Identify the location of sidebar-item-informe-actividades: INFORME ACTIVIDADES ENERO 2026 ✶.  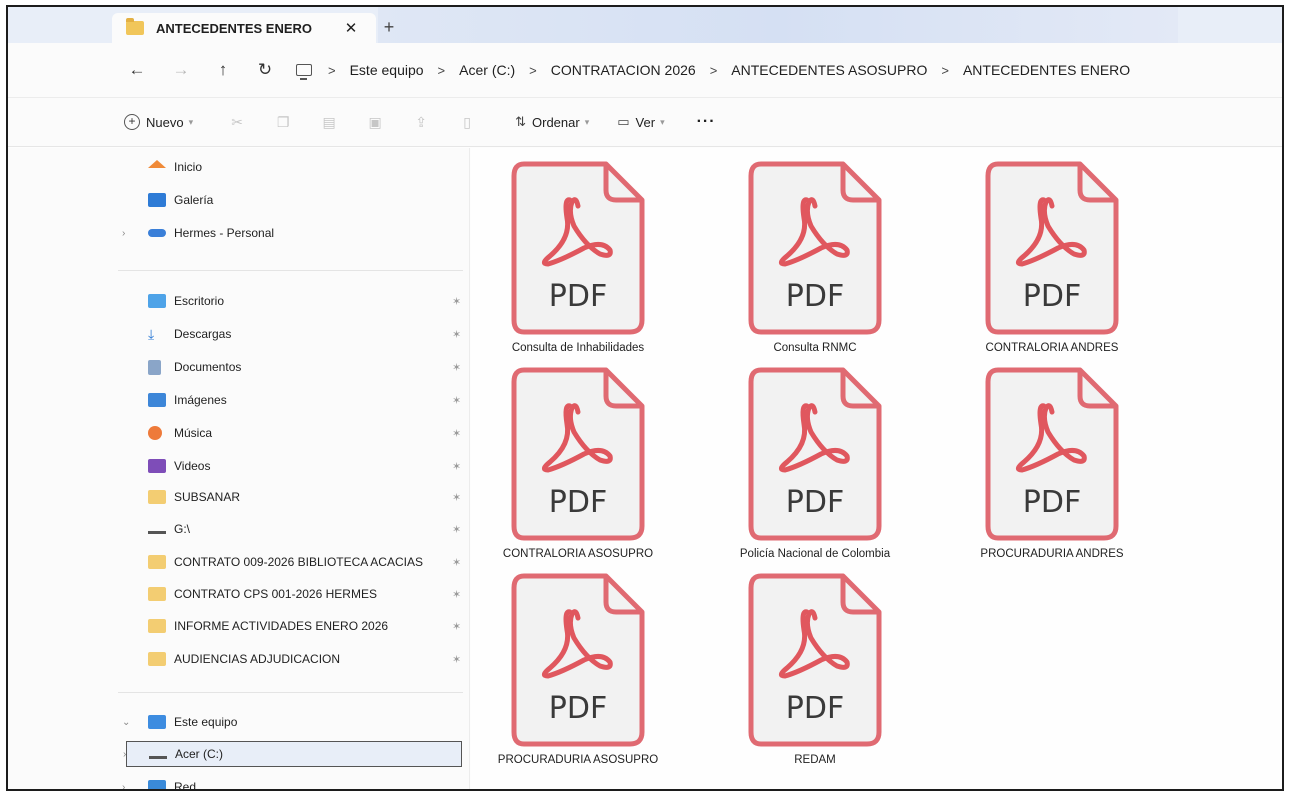
(293, 626).